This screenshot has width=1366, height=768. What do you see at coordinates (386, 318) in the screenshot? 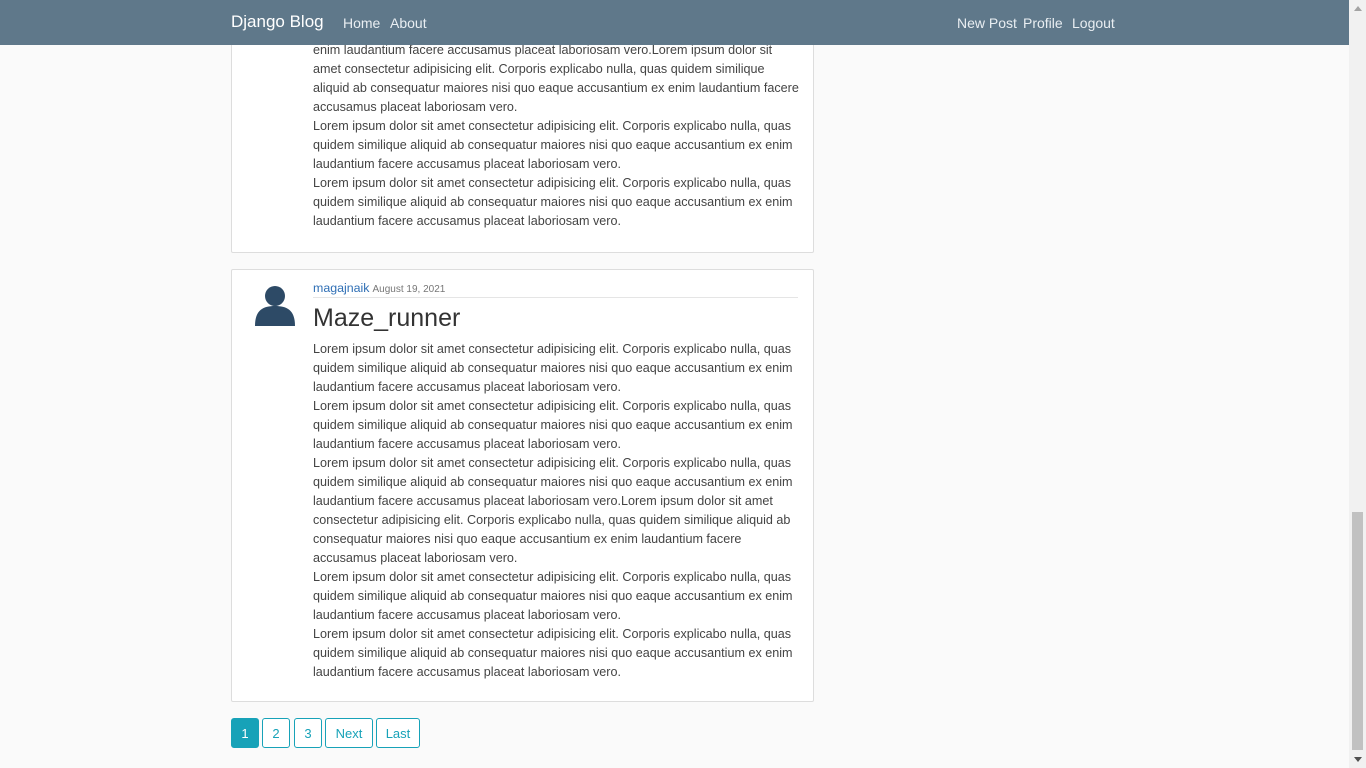
I see `post-title-link: Maze_runner` at bounding box center [386, 318].